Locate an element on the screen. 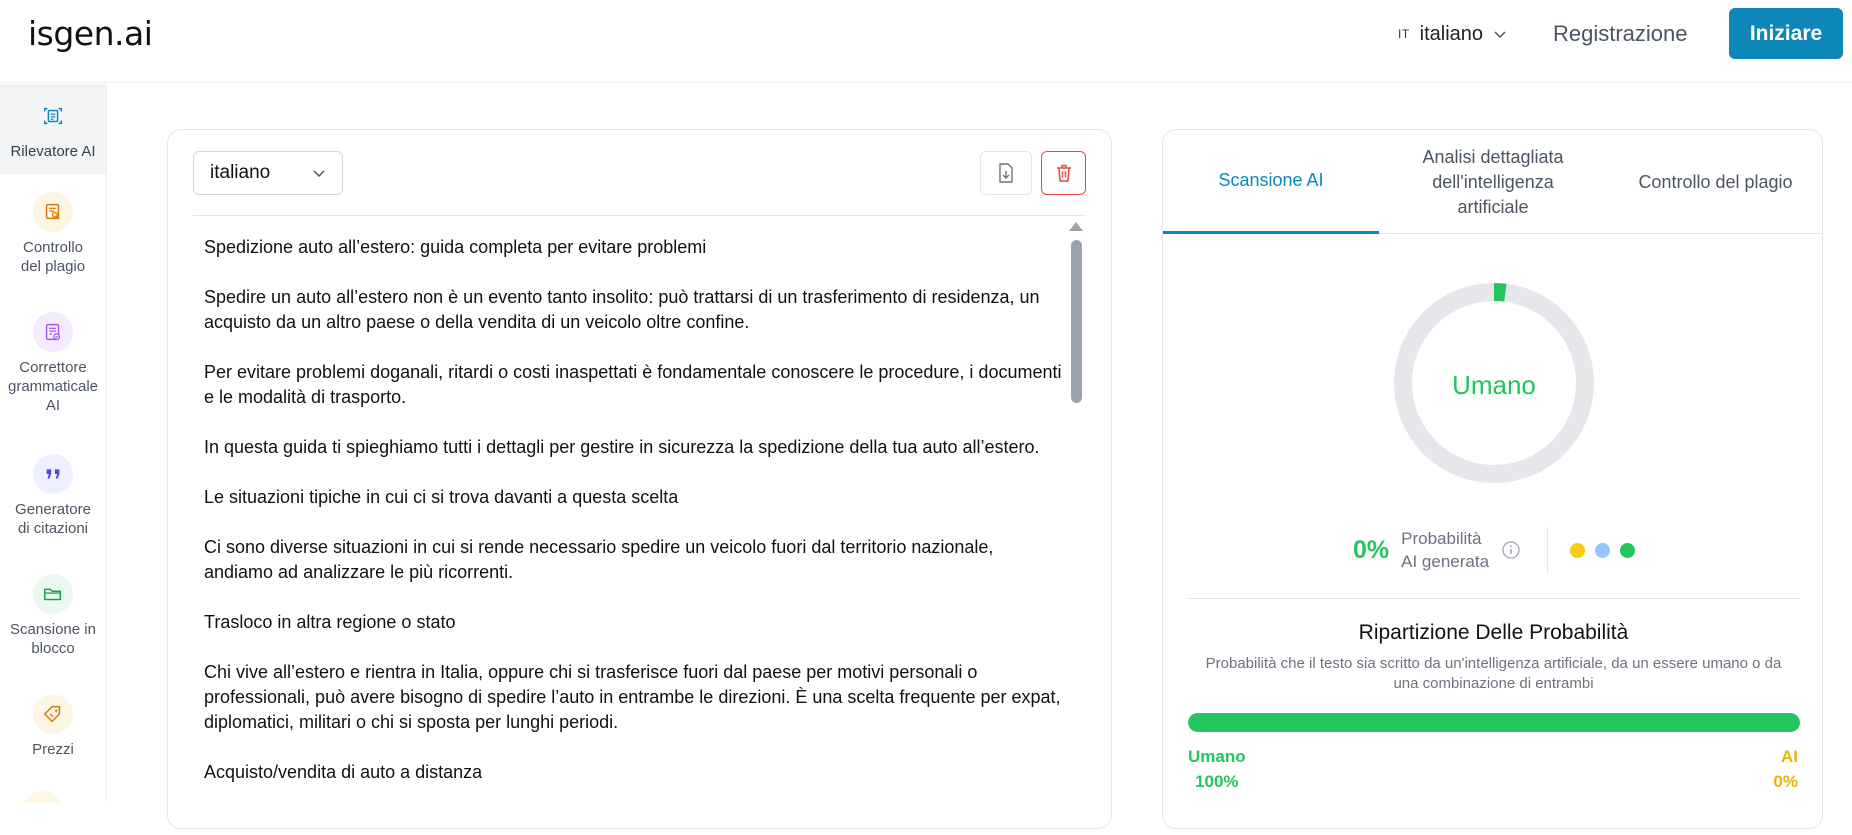 This screenshot has height=835, width=1852. info-icon is located at coordinates (1511, 550).